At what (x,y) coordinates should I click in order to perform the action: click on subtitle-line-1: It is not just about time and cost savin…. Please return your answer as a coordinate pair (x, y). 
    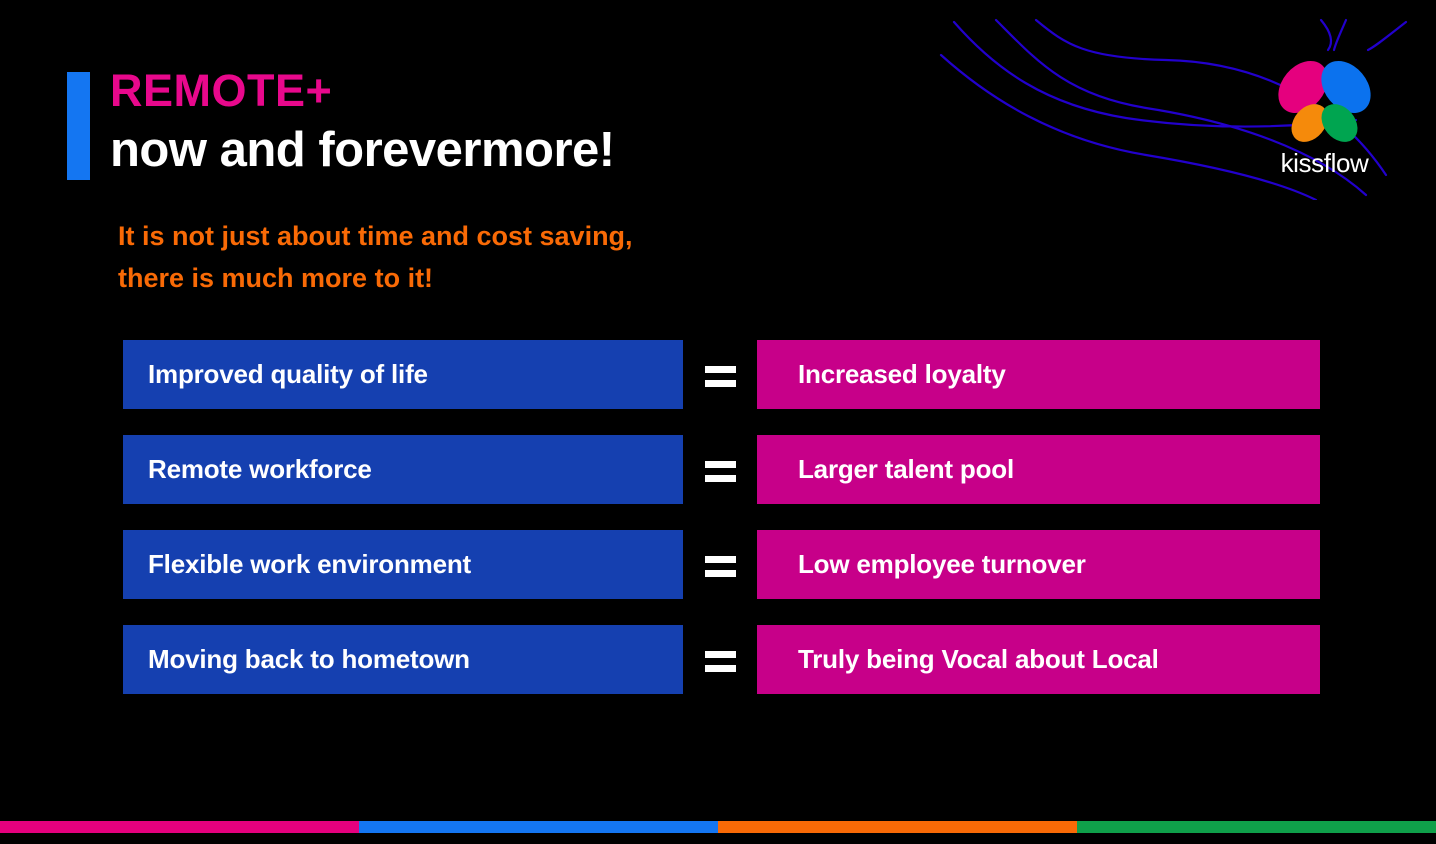
    Looking at the image, I should click on (375, 236).